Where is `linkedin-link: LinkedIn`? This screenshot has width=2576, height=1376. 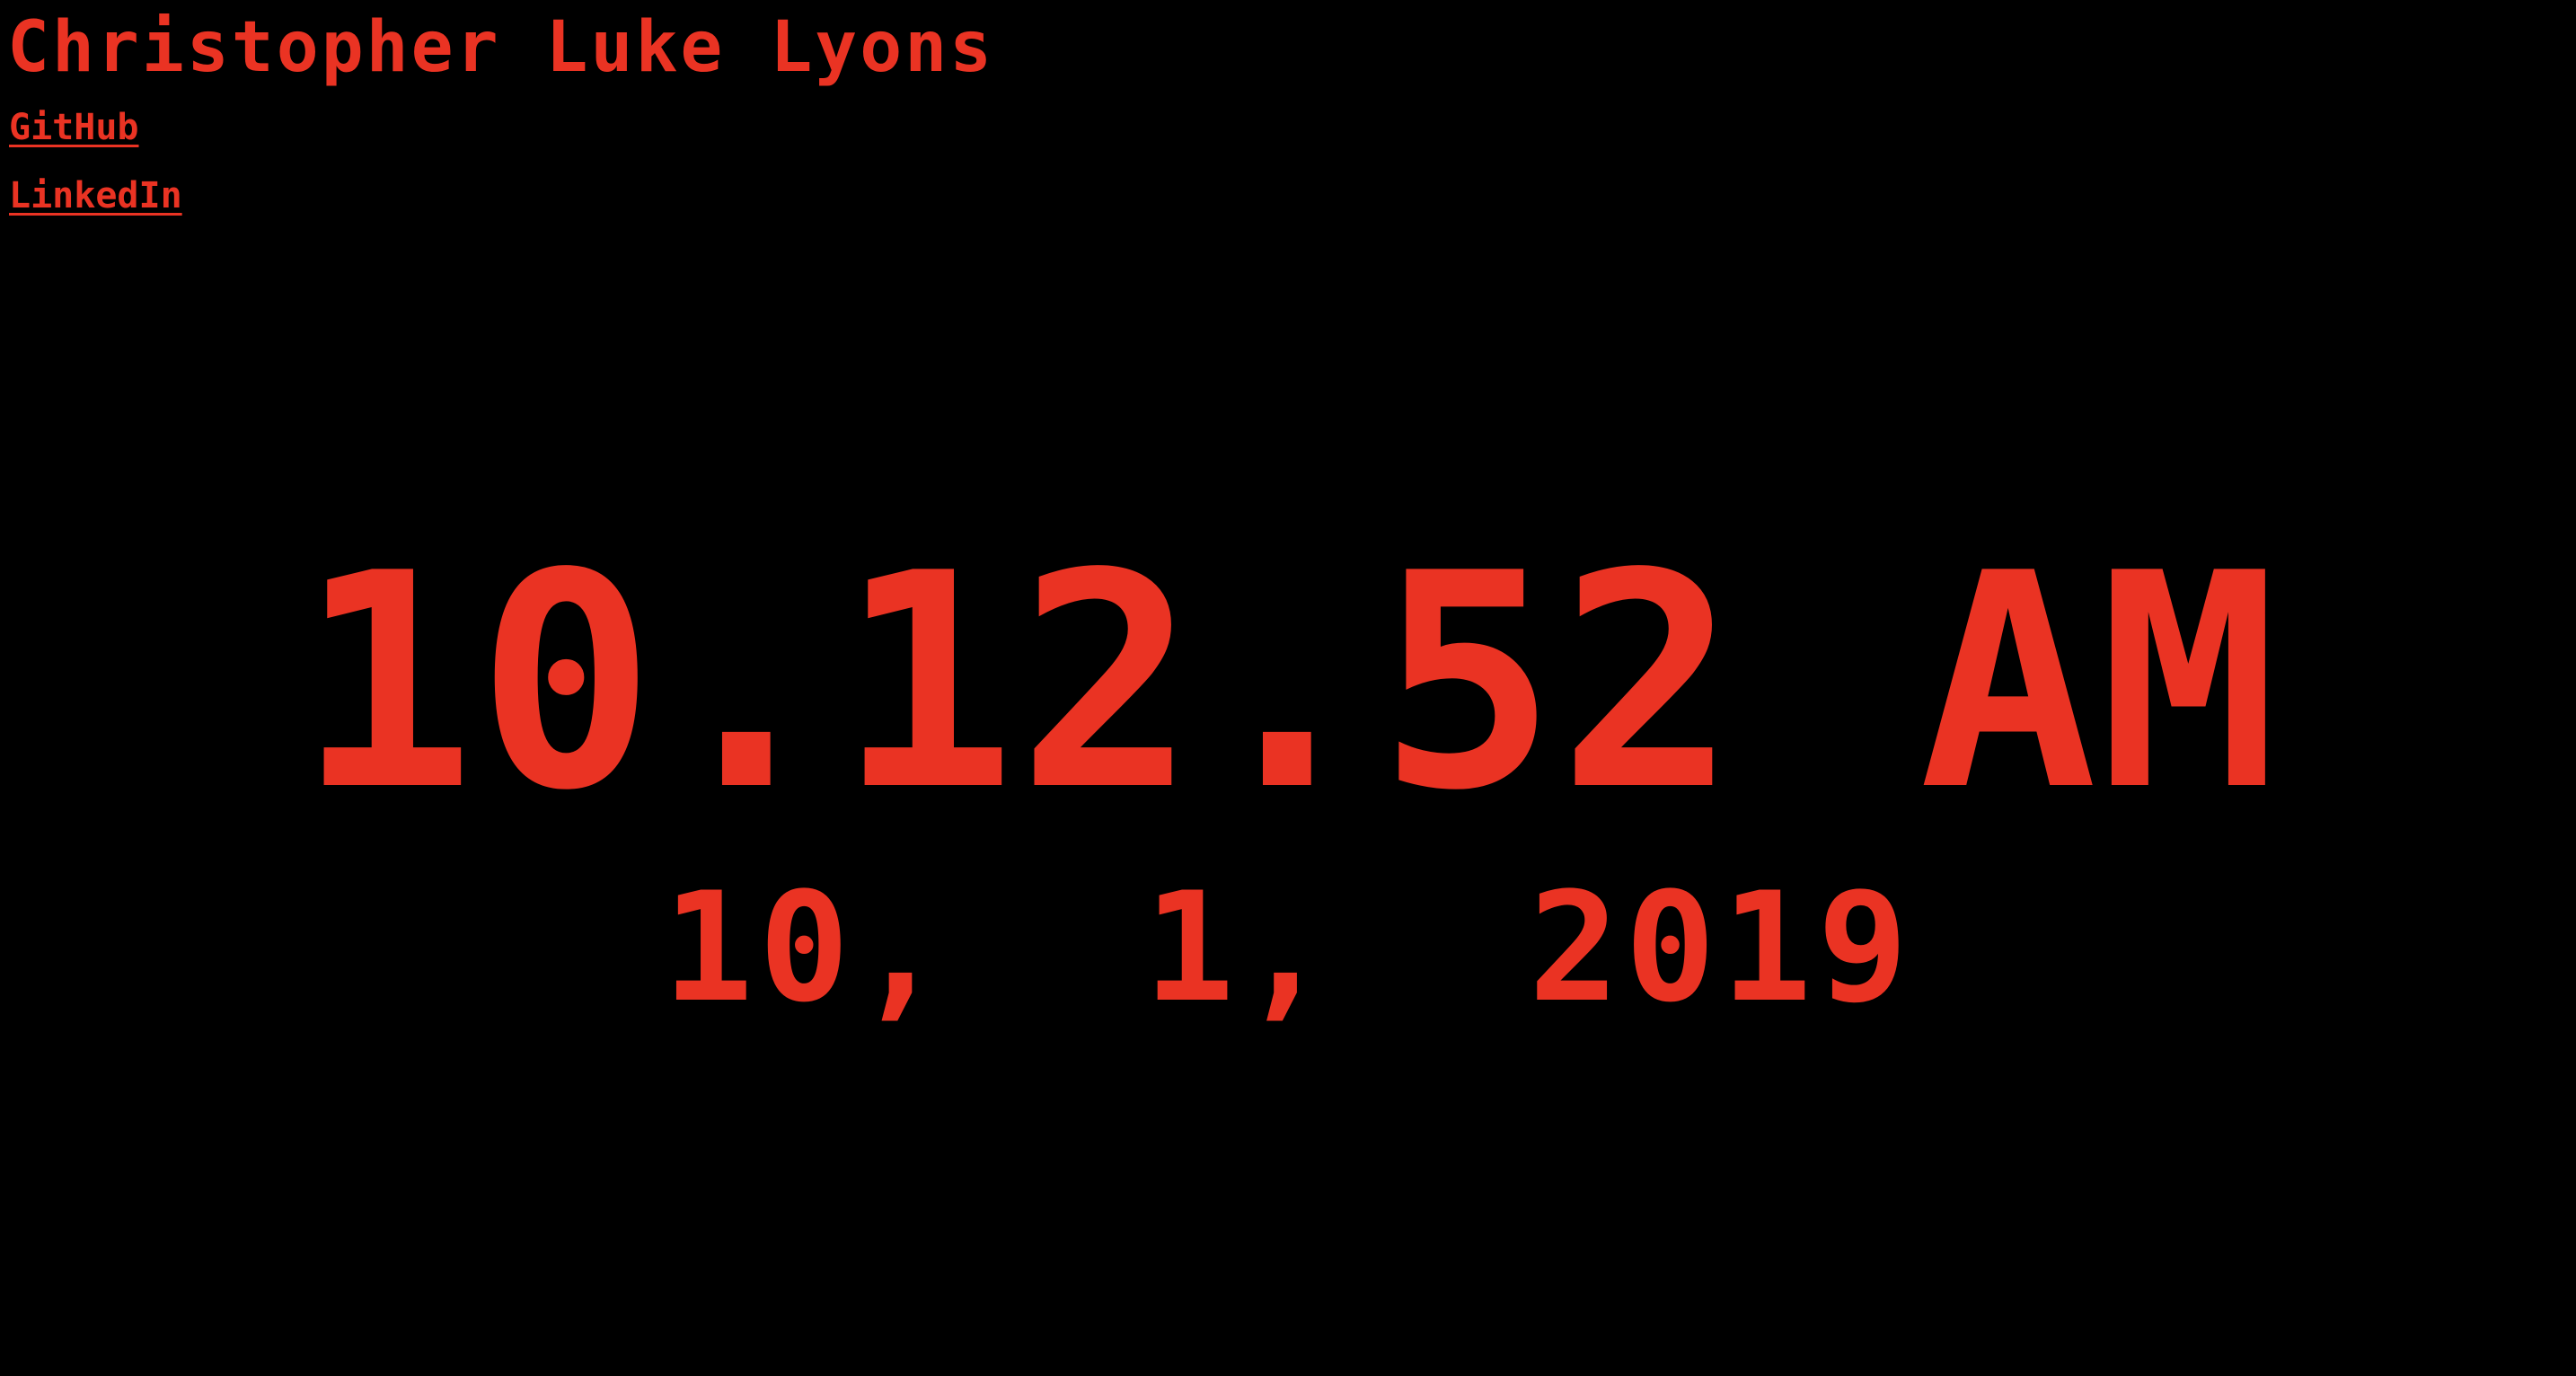
linkedin-link: LinkedIn is located at coordinates (95, 196).